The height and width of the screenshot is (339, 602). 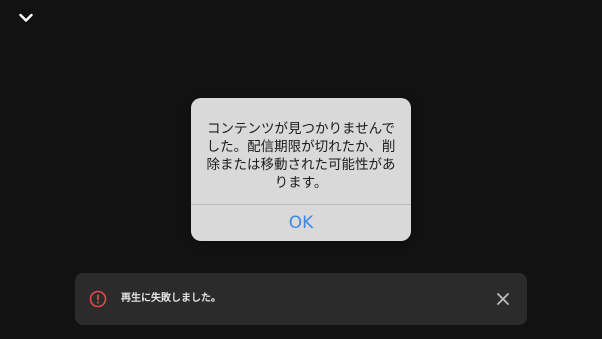 I want to click on toast-message: 再生に失敗しました。, so click(x=171, y=298).